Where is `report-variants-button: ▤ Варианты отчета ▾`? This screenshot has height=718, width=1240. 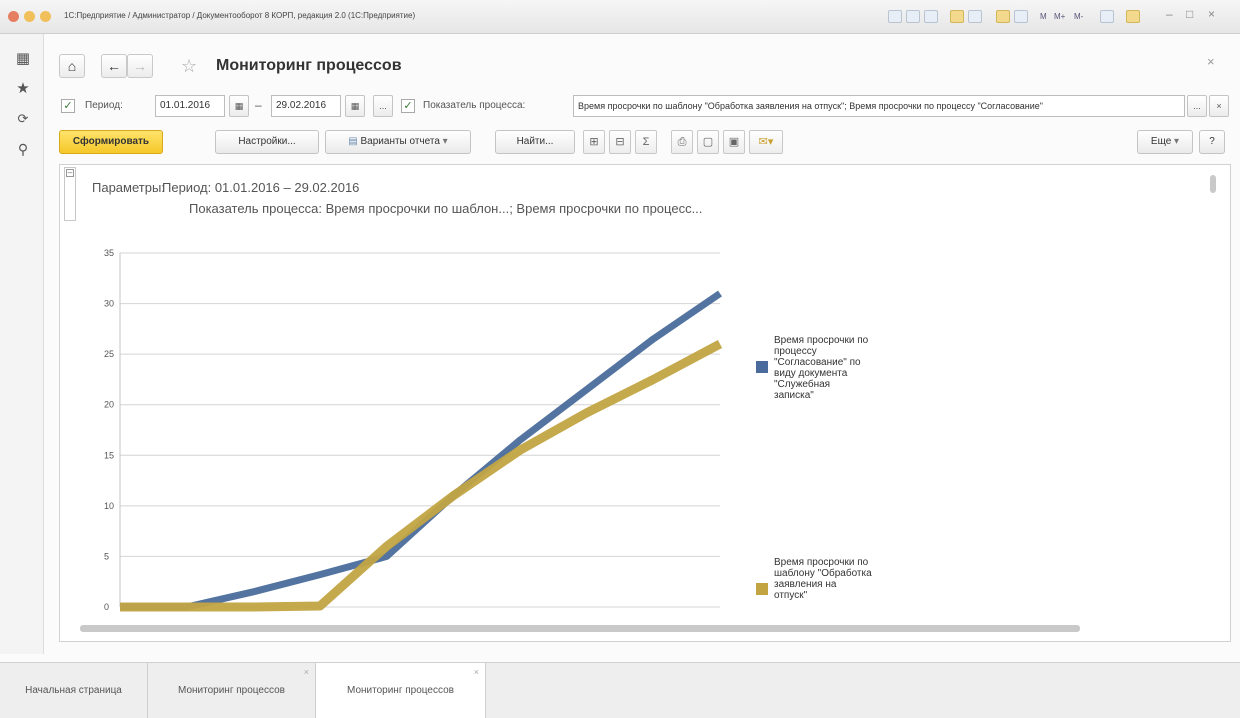
report-variants-button: ▤ Варианты отчета ▾ is located at coordinates (398, 142).